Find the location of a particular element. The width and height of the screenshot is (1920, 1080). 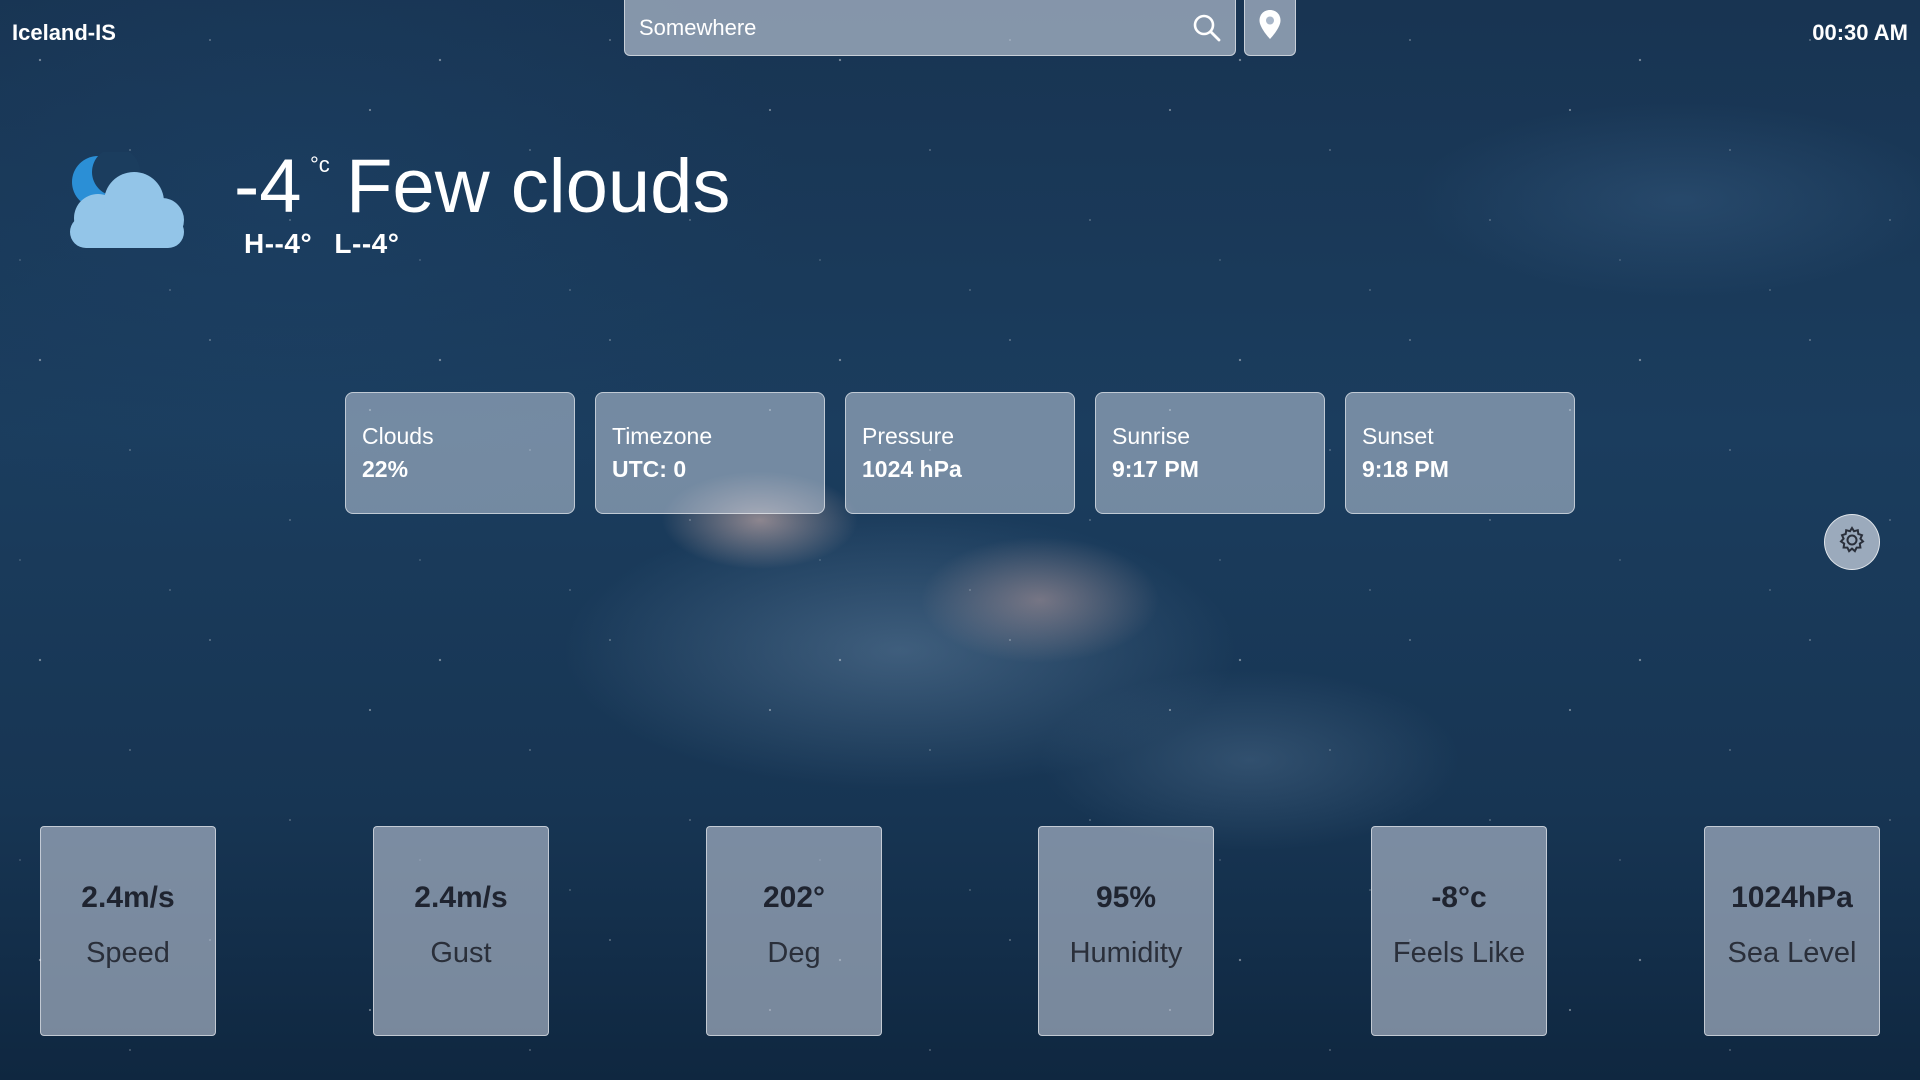

current-temperature: -4 is located at coordinates (268, 186).